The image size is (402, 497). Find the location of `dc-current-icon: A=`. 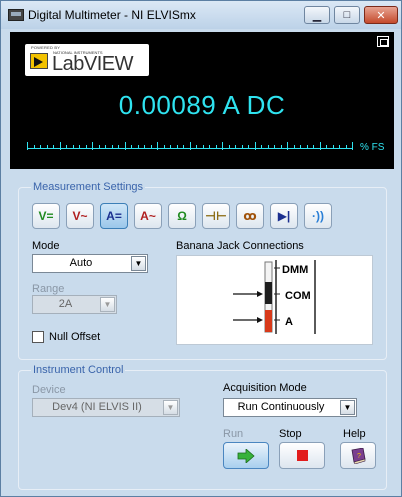

dc-current-icon: A= is located at coordinates (114, 216).